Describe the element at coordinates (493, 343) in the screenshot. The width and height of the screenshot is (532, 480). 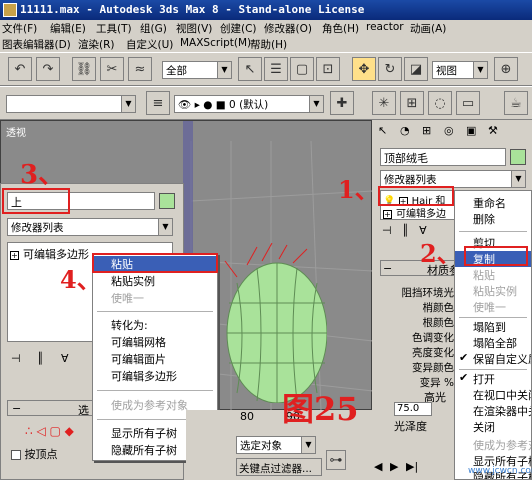
I see `menu-item-collapse-all: 塌陷全部` at that location.